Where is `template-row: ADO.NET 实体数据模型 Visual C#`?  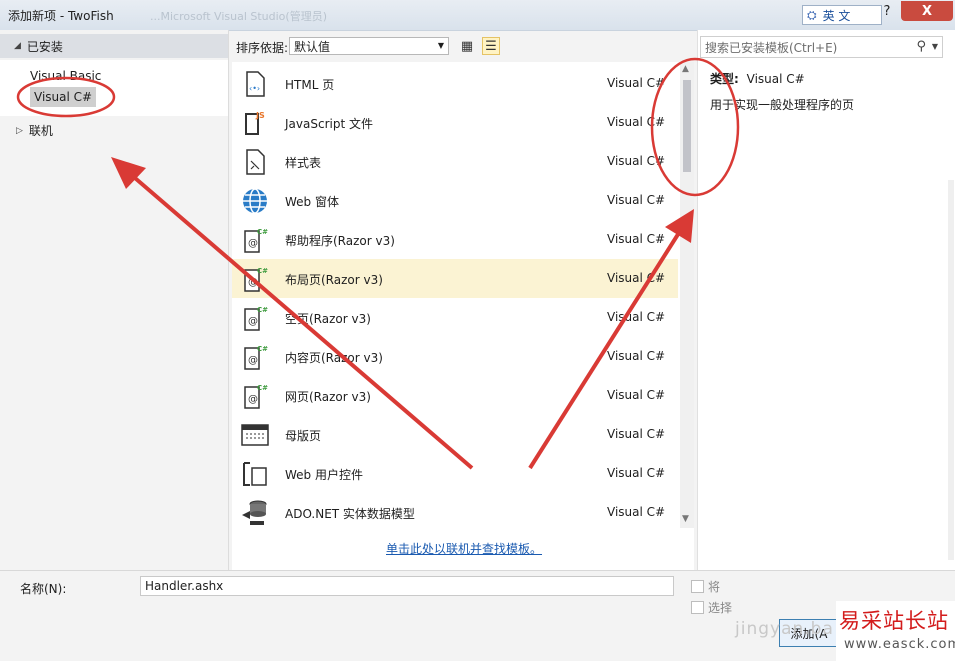 template-row: ADO.NET 实体数据模型 Visual C# is located at coordinates (455, 512).